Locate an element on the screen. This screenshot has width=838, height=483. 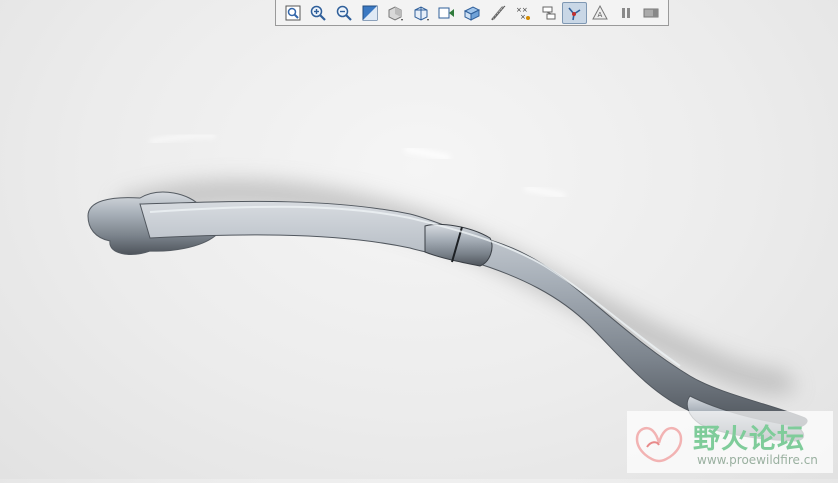
regenerate-icon is located at coordinates (651, 12).